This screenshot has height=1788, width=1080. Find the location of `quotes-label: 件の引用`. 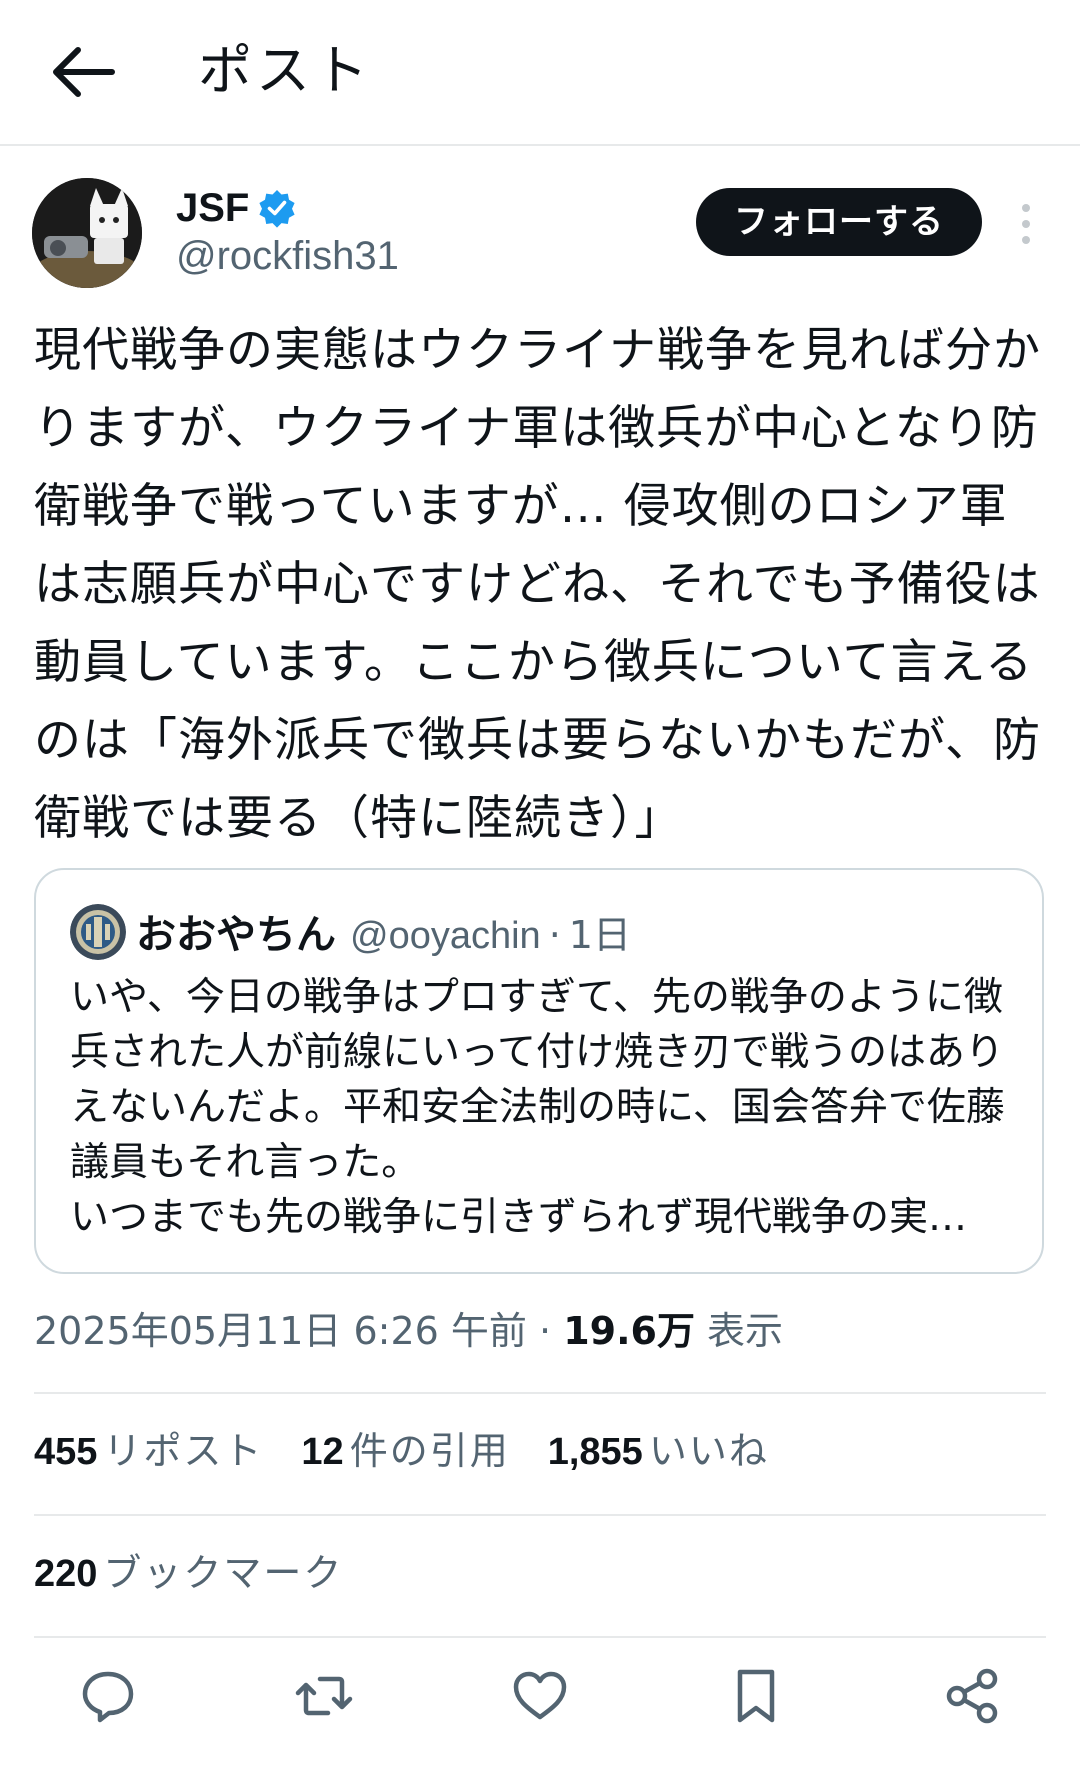

quotes-label: 件の引用 is located at coordinates (429, 1451).